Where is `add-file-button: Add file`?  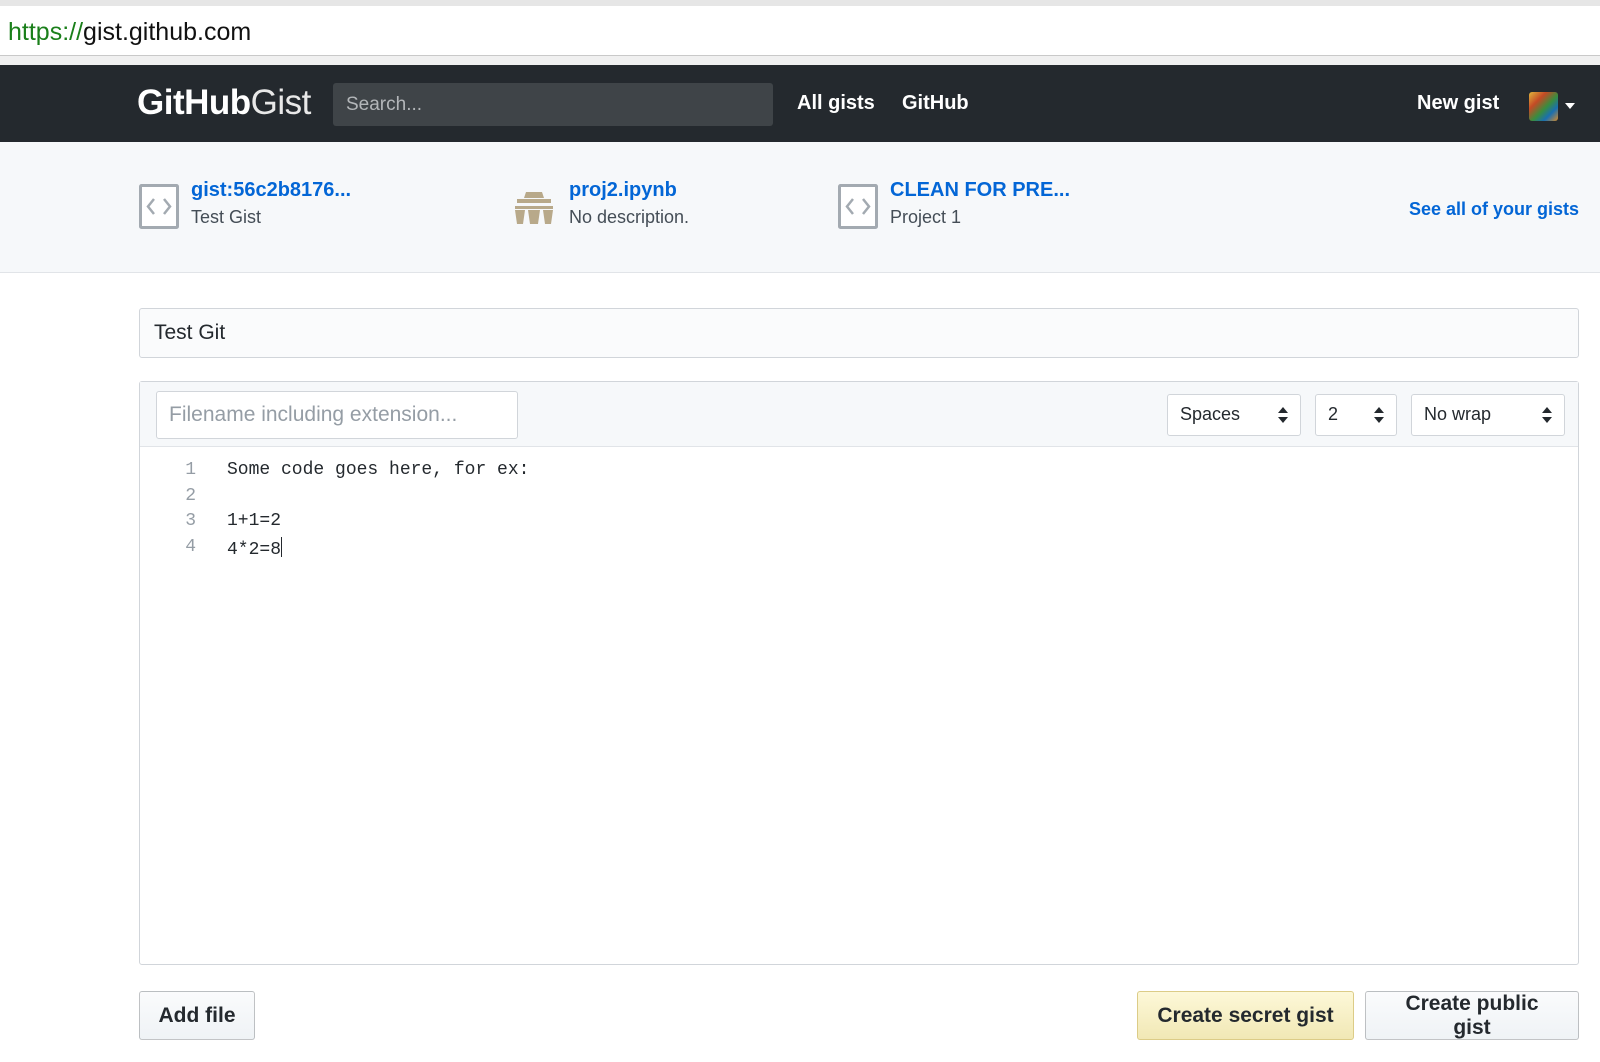 add-file-button: Add file is located at coordinates (197, 1015).